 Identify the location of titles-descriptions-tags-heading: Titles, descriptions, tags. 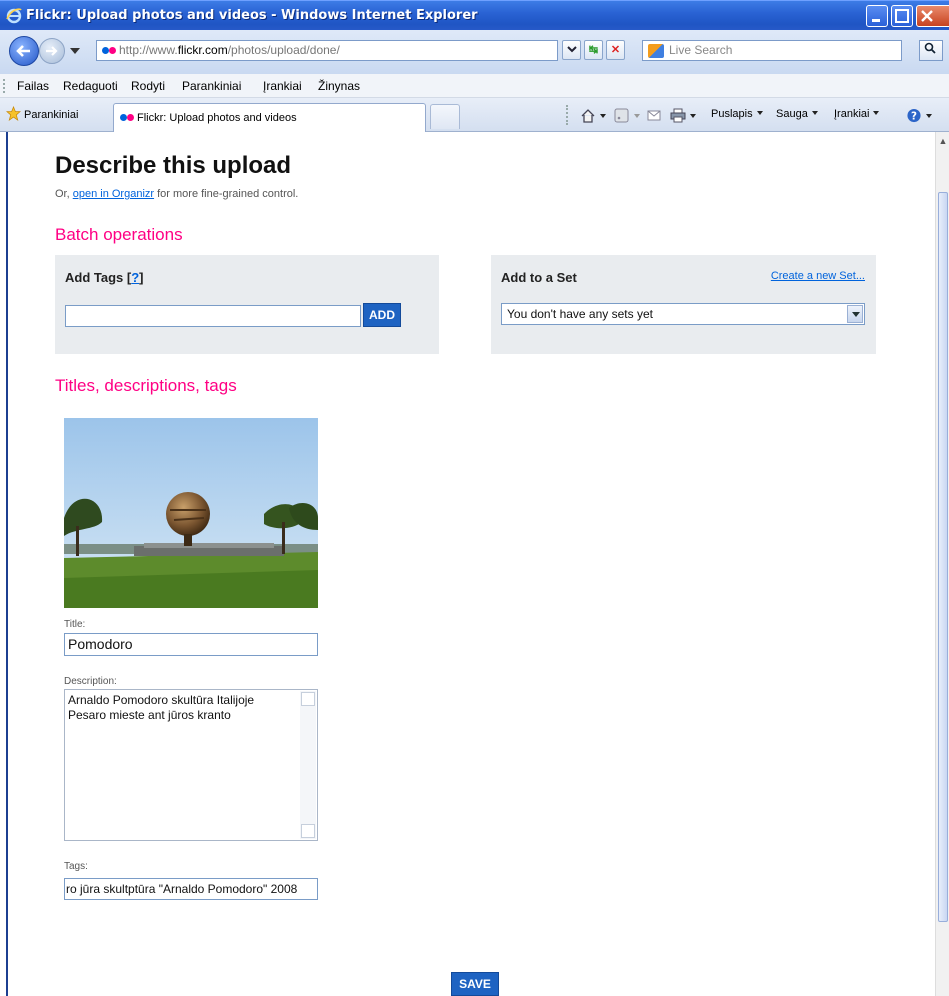
(146, 385).